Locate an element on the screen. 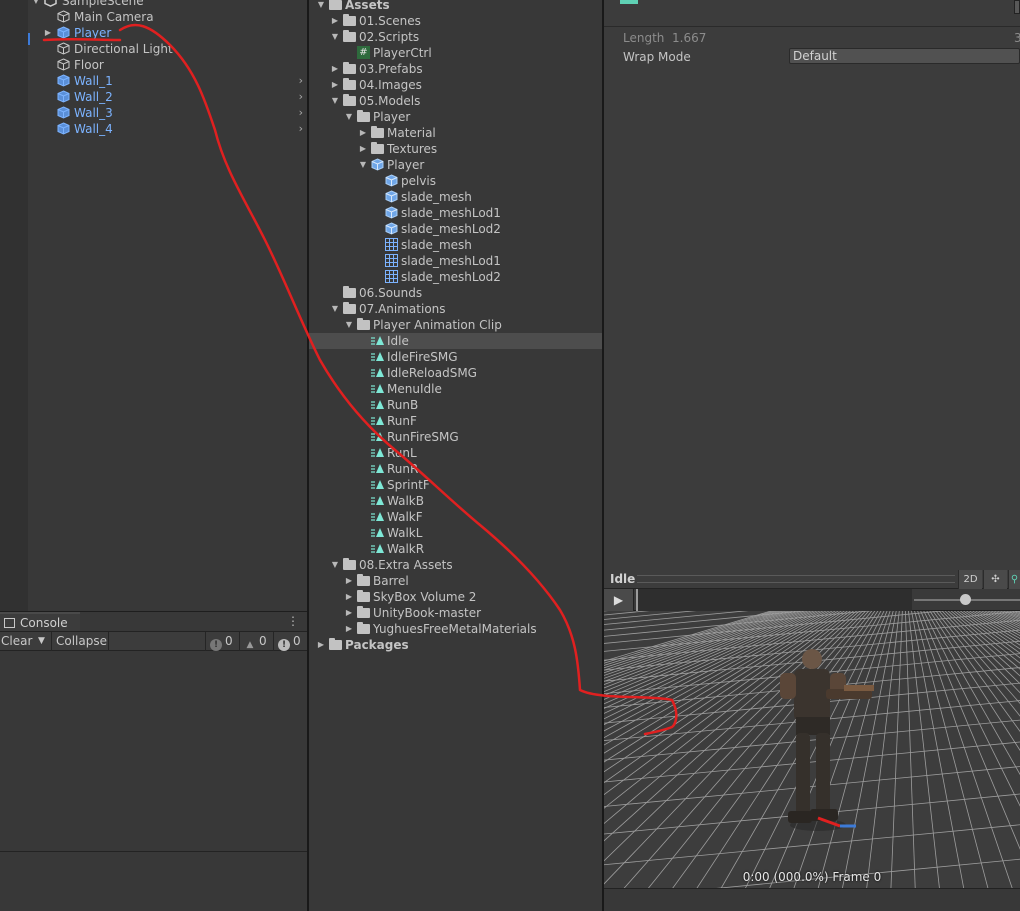 The height and width of the screenshot is (911, 1020). project-item: WalkL is located at coordinates (455, 533).